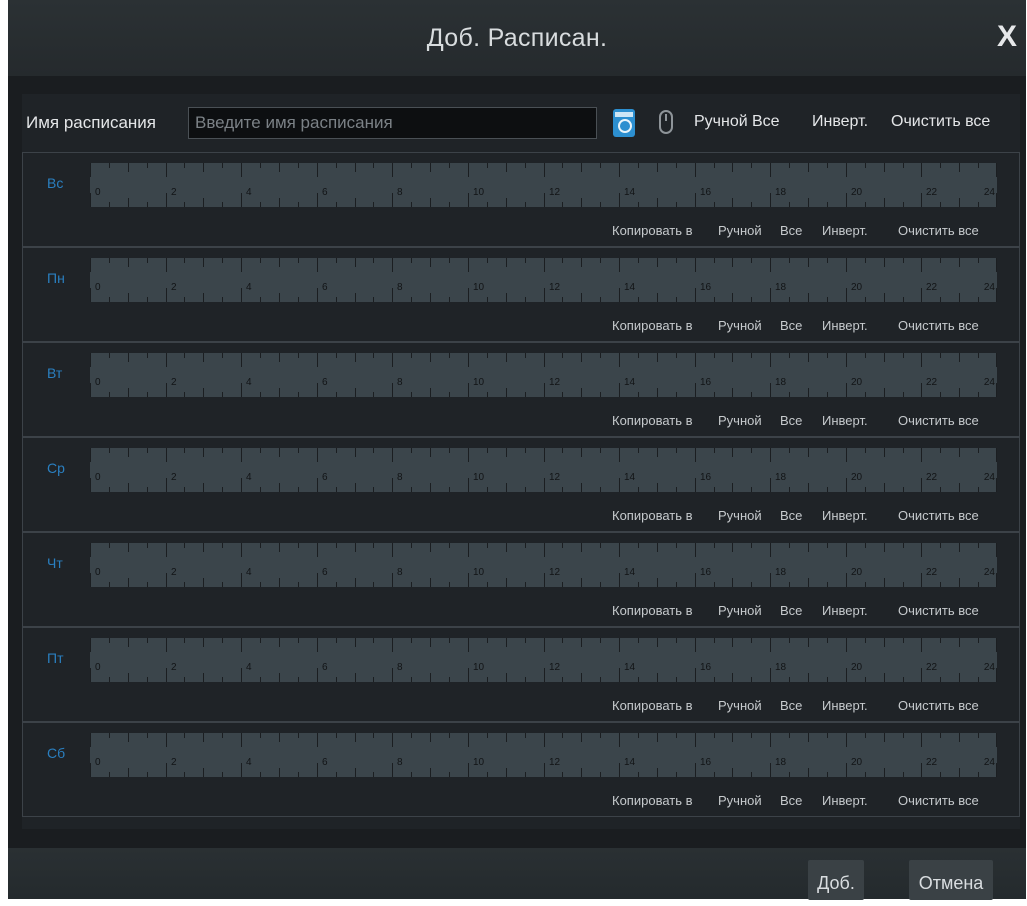 The height and width of the screenshot is (906, 1027). What do you see at coordinates (400, 477) in the screenshot?
I see `hour-tick-label: 8` at bounding box center [400, 477].